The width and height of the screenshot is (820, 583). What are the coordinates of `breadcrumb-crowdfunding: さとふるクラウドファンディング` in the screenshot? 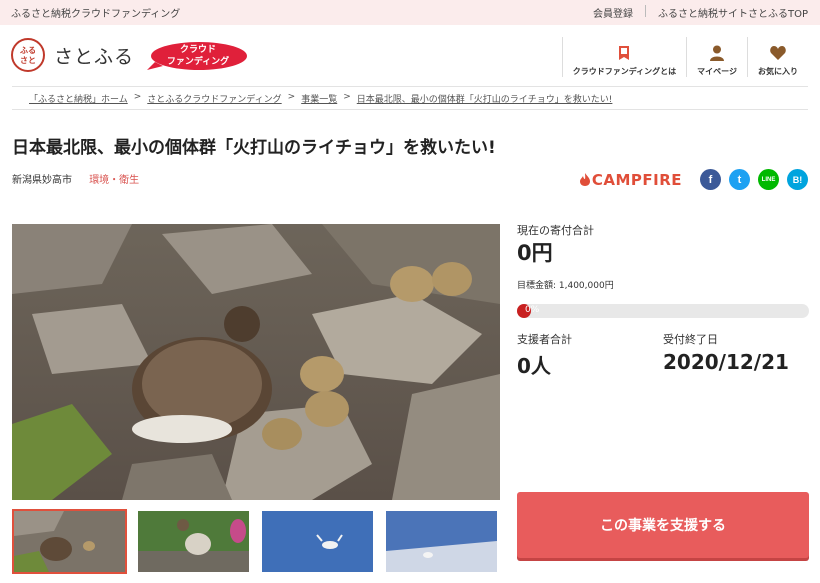 It's located at (214, 98).